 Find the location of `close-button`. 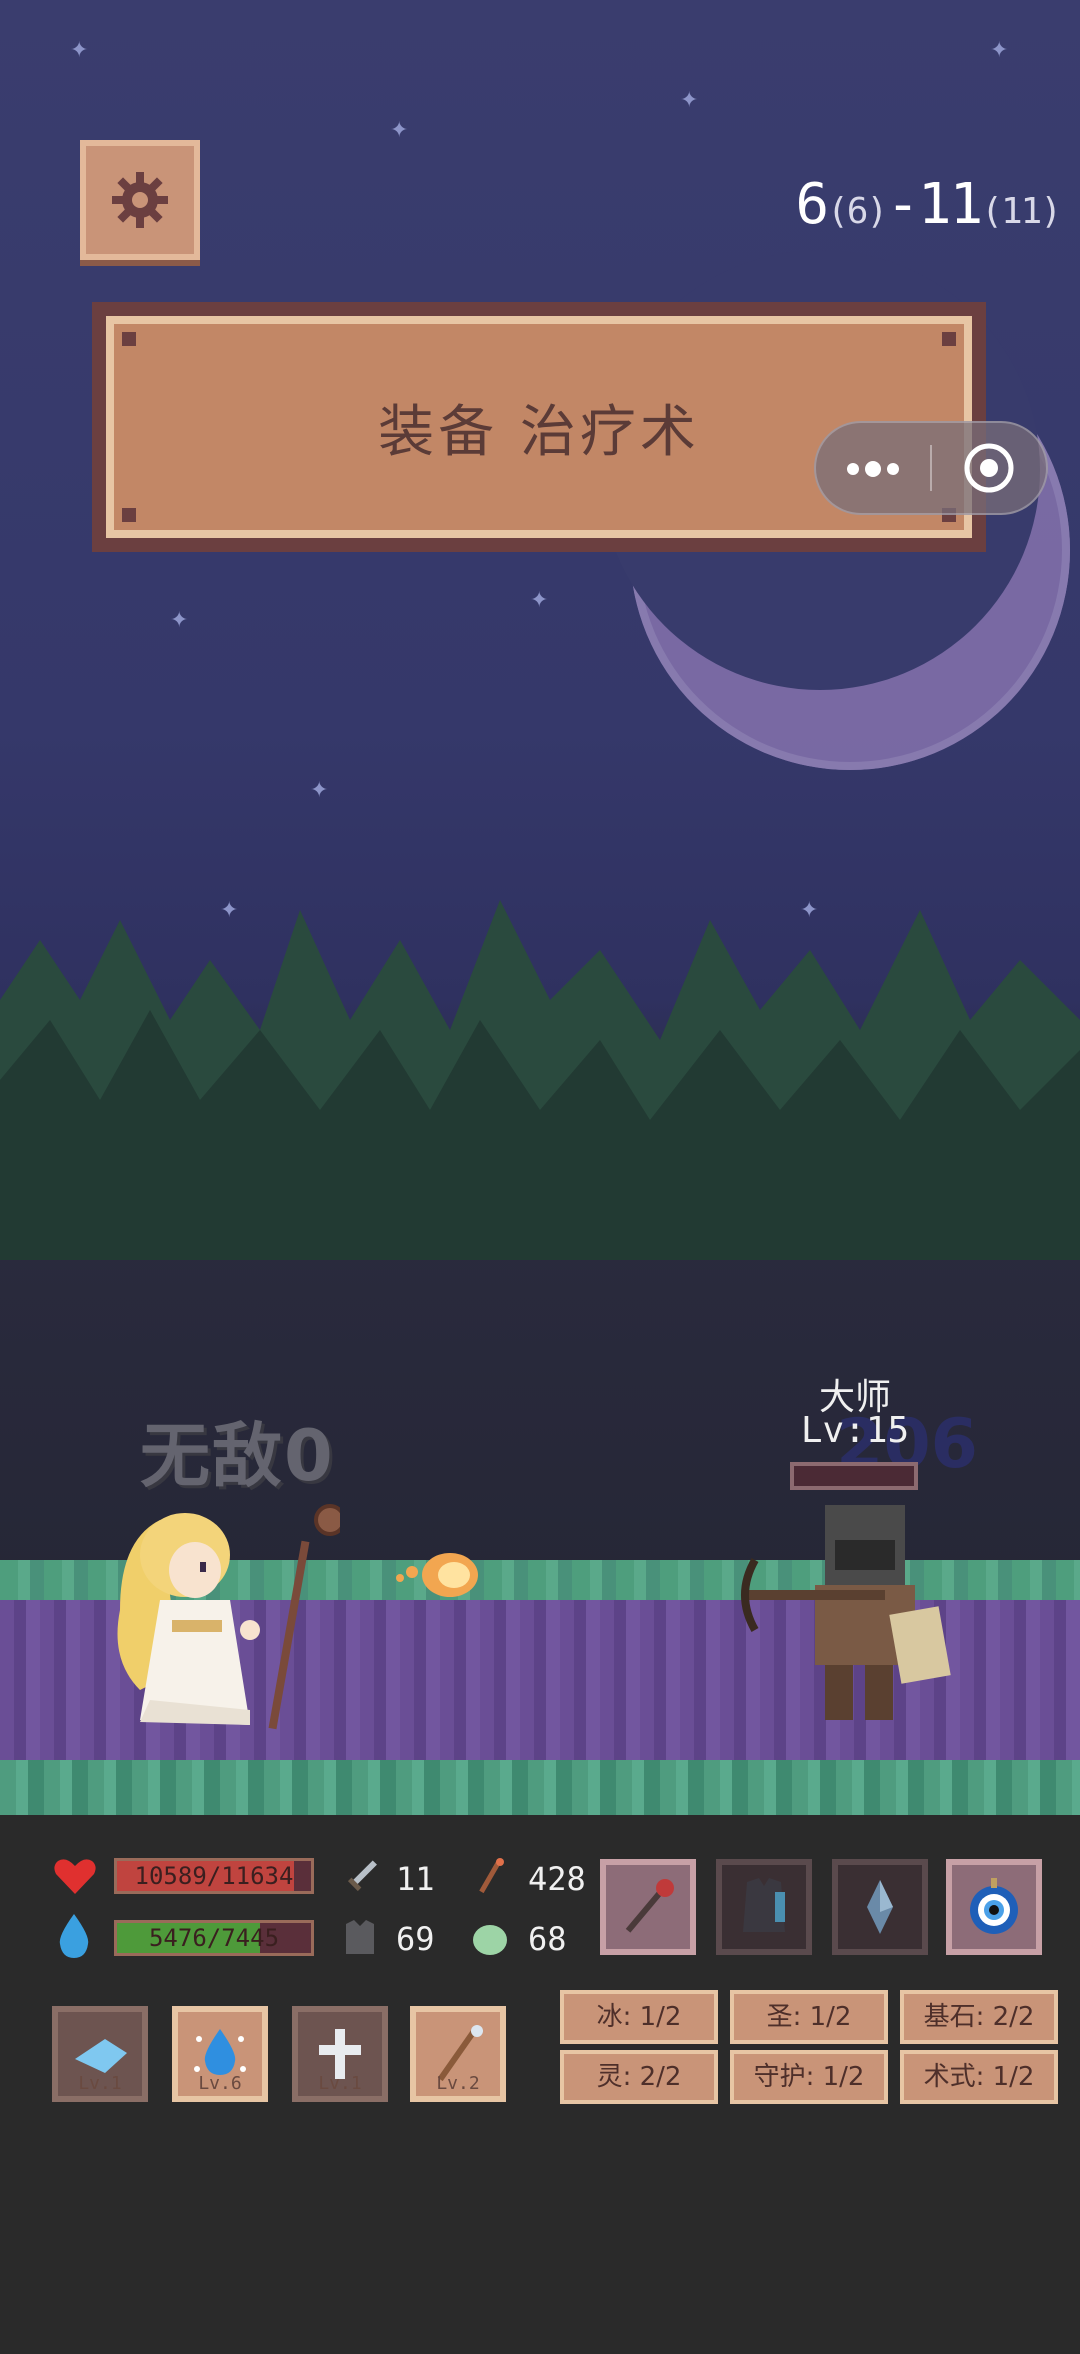

close-button is located at coordinates (989, 468).